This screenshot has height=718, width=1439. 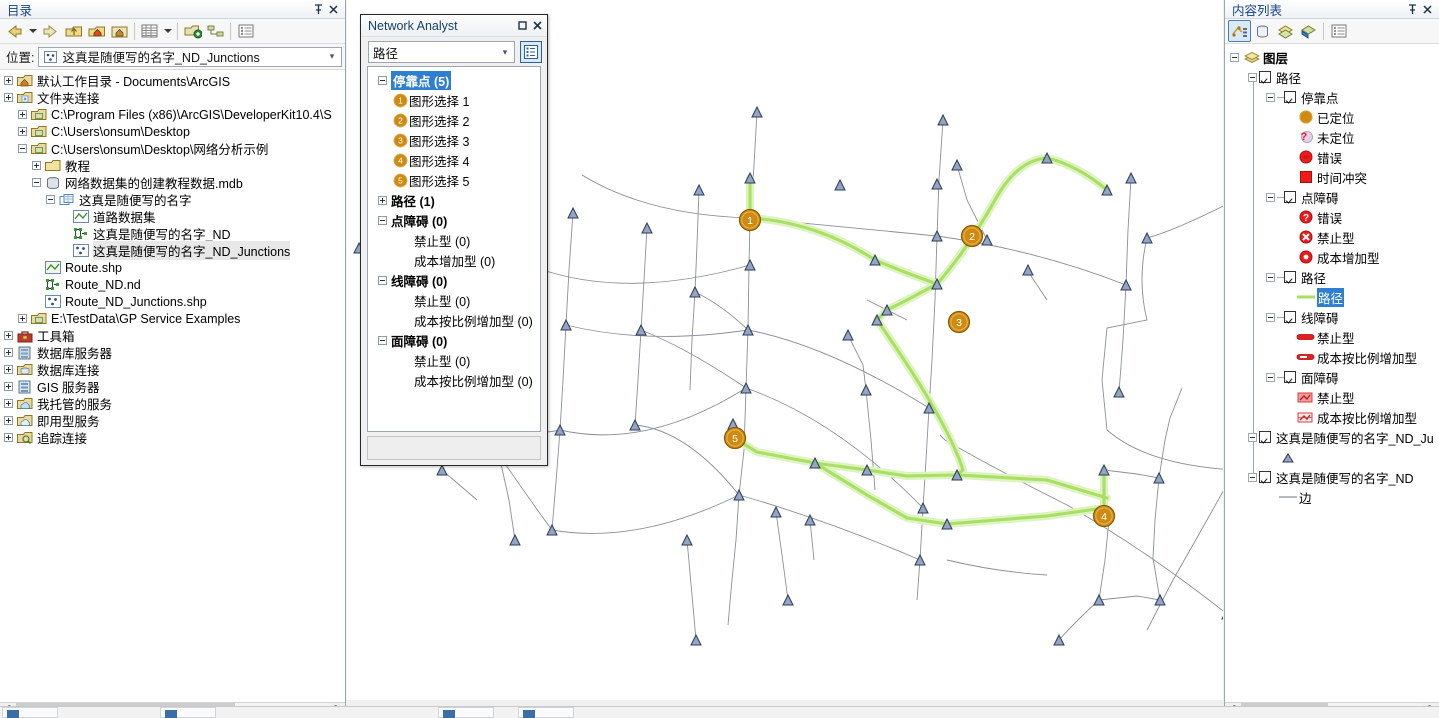 I want to click on na-tree-item: 点障碍 (0), so click(x=454, y=220).